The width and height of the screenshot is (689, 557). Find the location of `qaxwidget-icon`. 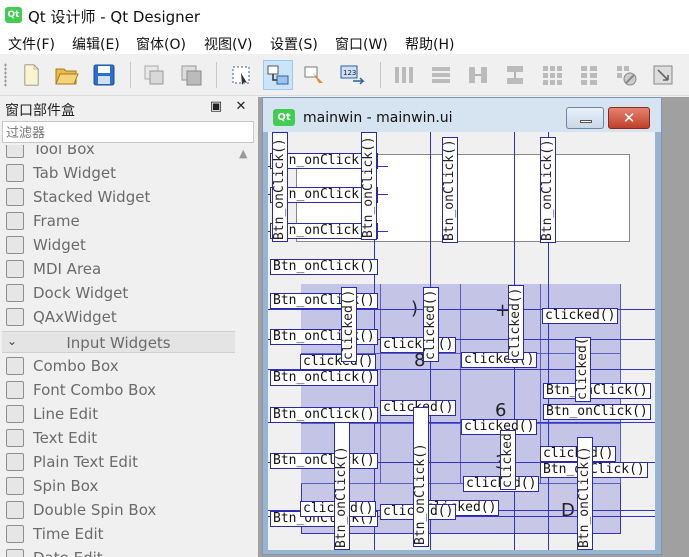

qaxwidget-icon is located at coordinates (15, 317).